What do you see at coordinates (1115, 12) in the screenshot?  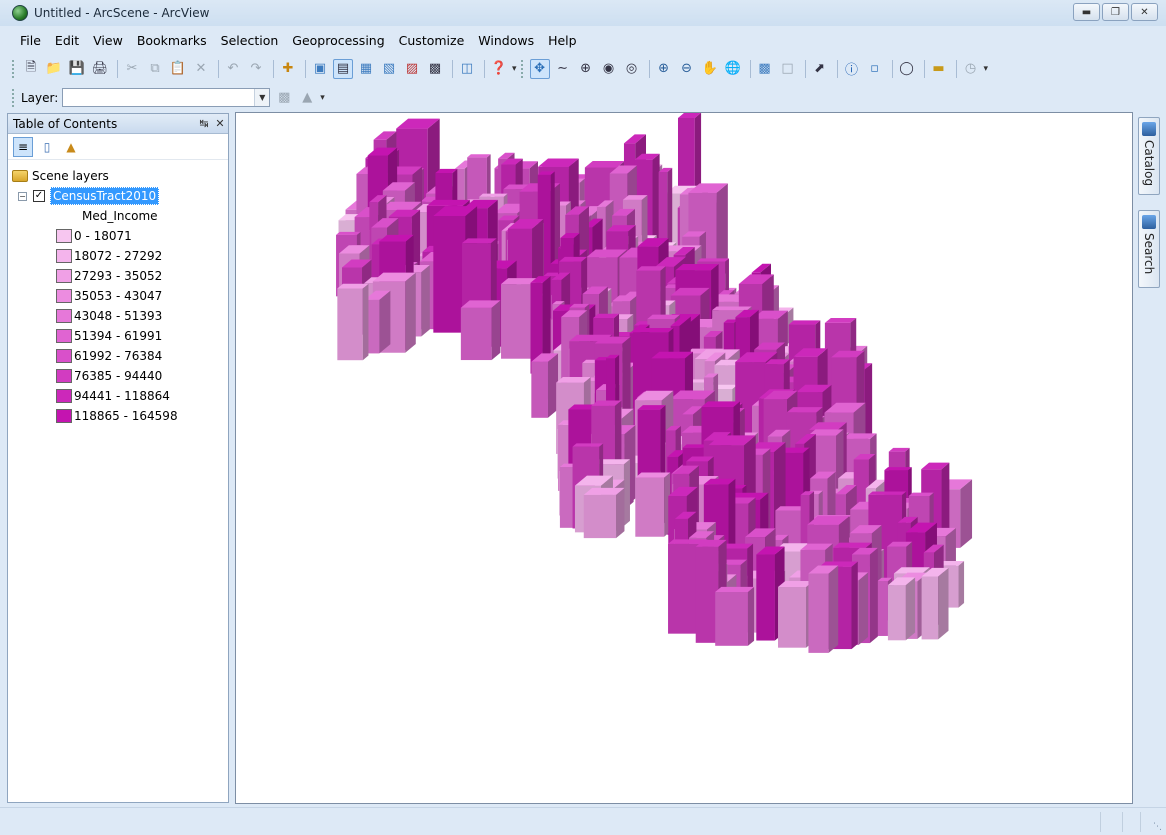 I see `restore-button: ❐` at bounding box center [1115, 12].